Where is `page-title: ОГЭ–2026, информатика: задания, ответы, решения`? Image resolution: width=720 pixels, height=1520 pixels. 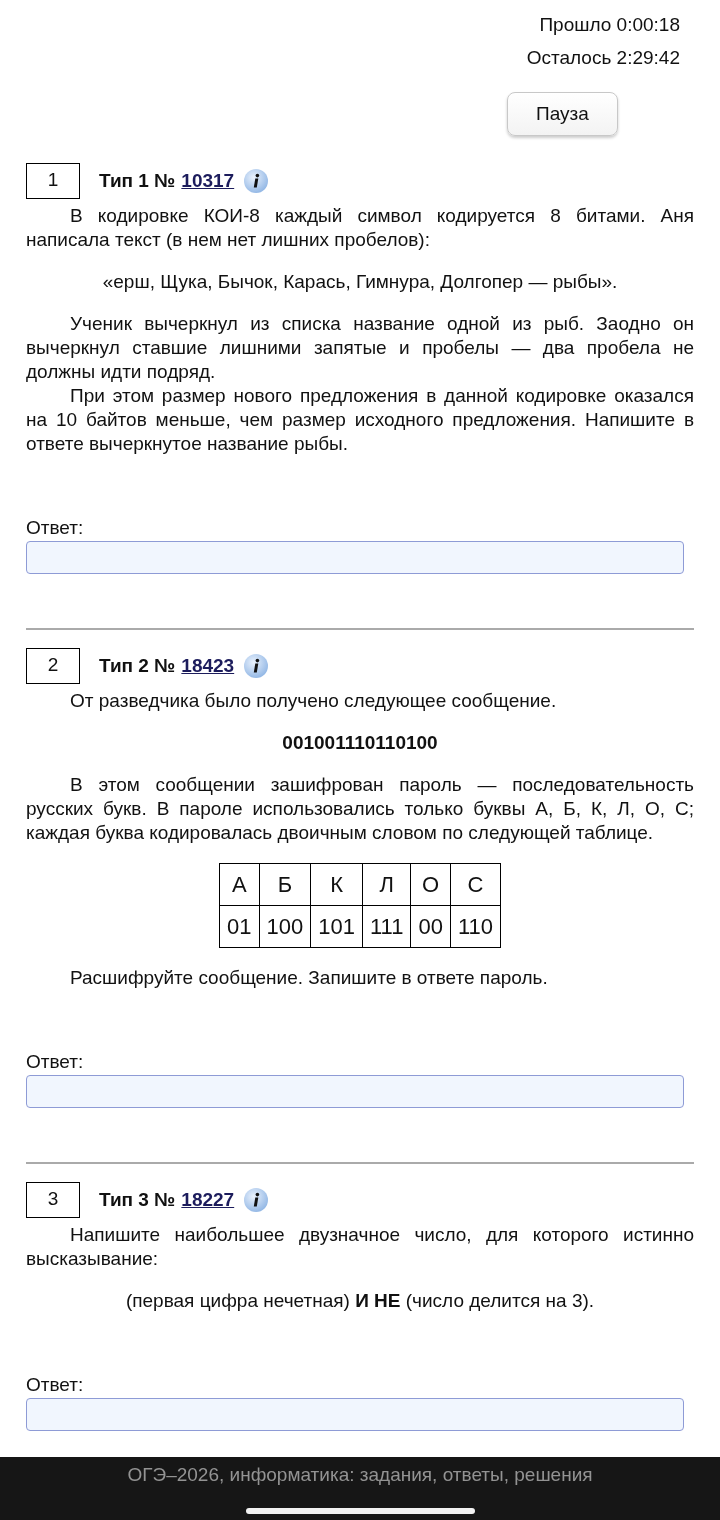 page-title: ОГЭ–2026, информатика: задания, ответы, решения is located at coordinates (360, 1475).